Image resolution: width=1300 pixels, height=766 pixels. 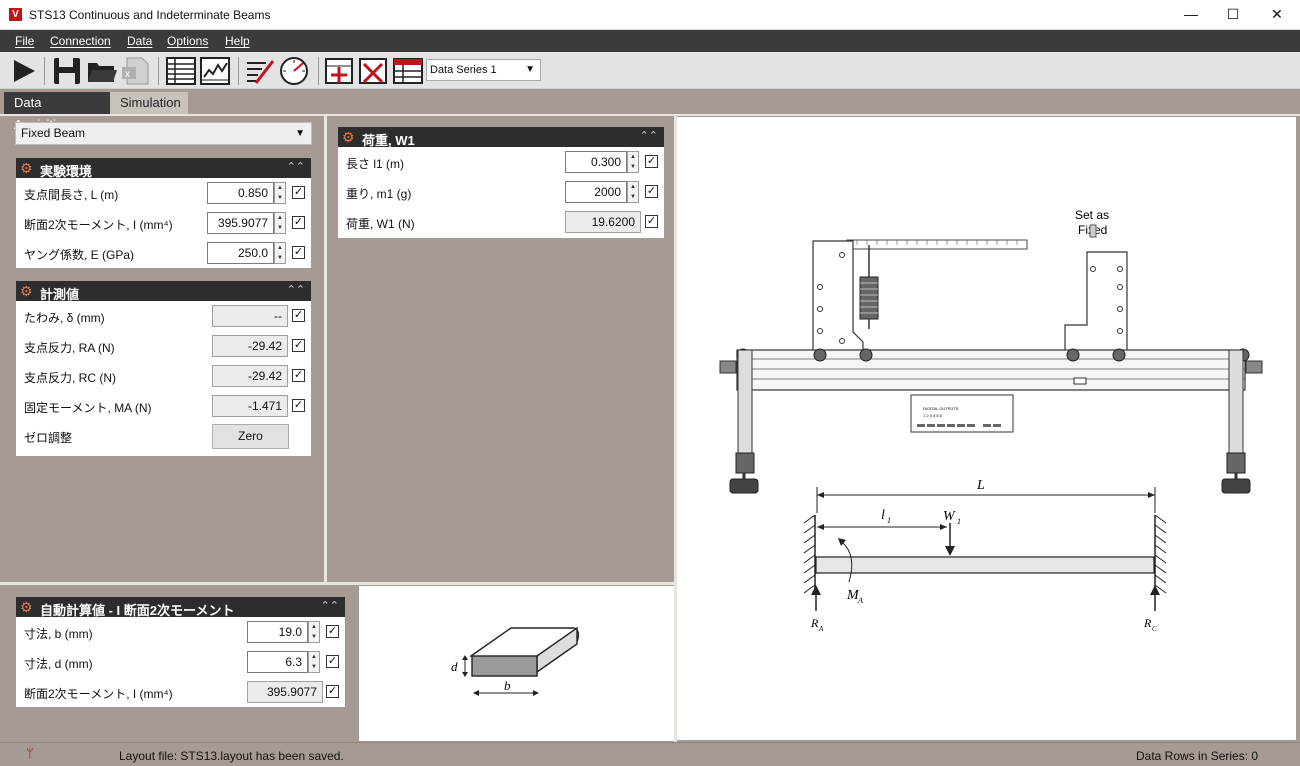 What do you see at coordinates (240, 223) in the screenshot?
I see `moment-input: 395.9077` at bounding box center [240, 223].